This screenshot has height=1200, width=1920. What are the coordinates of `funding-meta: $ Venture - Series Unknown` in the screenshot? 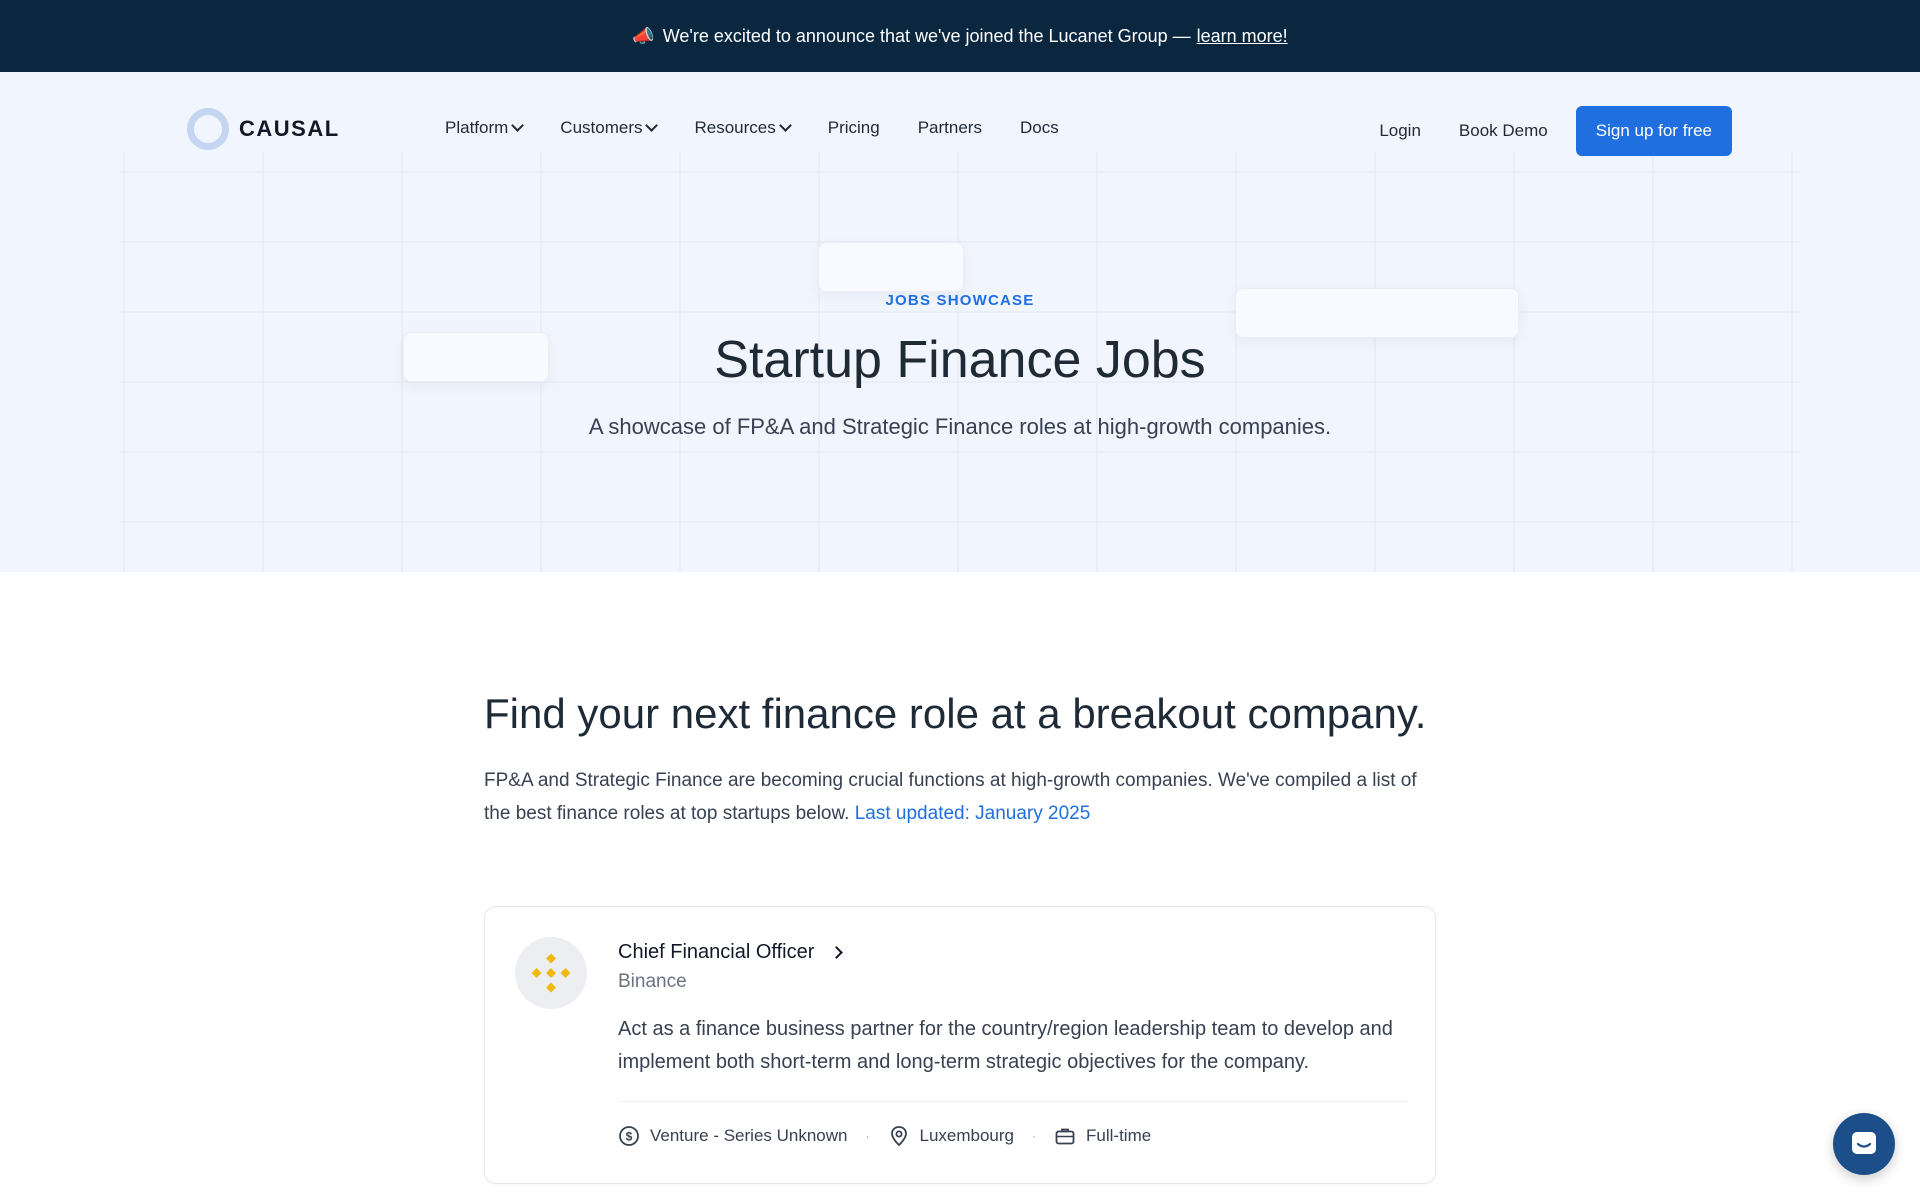 It's located at (733, 1136).